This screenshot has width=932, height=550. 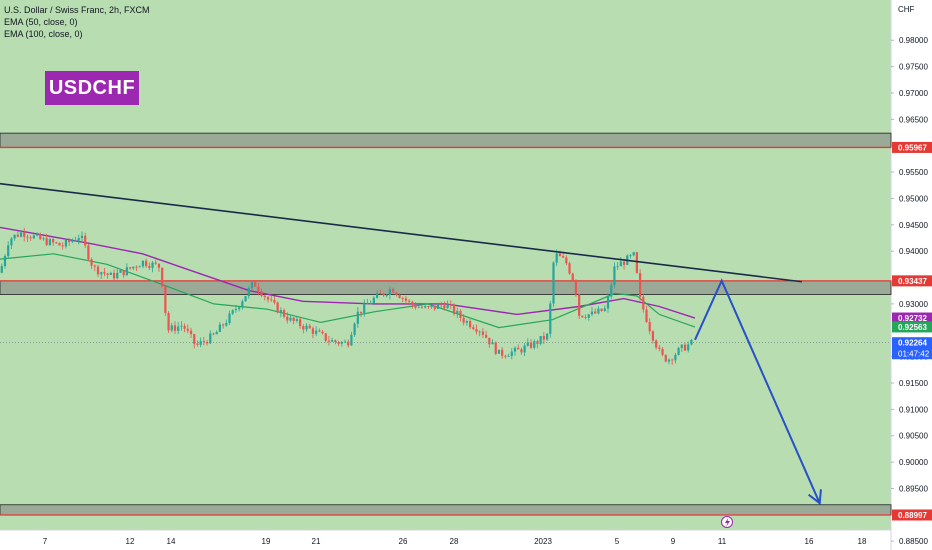 What do you see at coordinates (913, 93) in the screenshot?
I see `y-tick-label: 0.97000` at bounding box center [913, 93].